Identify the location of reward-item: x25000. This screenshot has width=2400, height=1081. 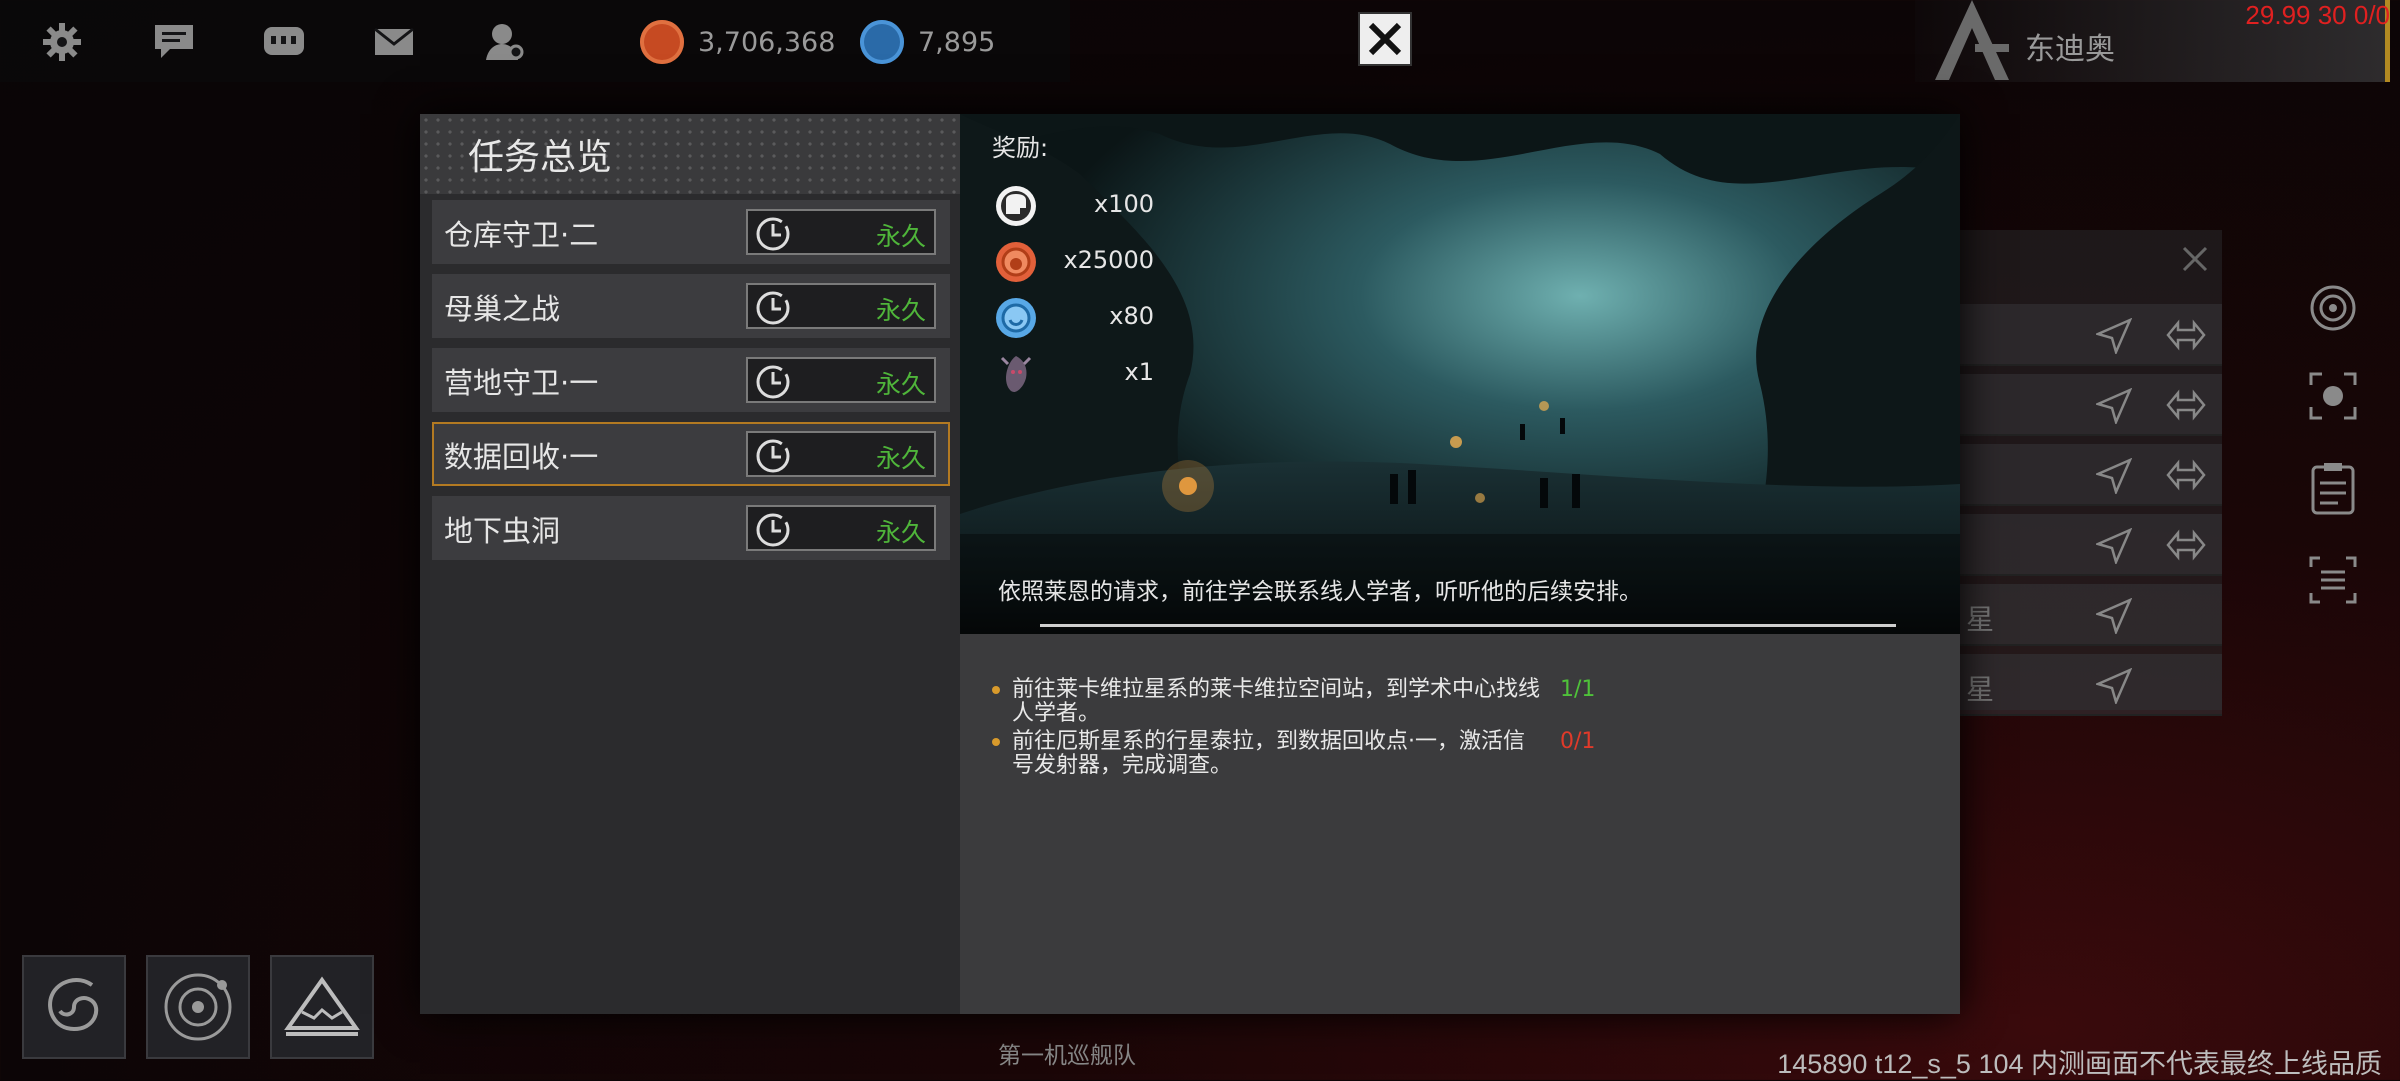
(1074, 262).